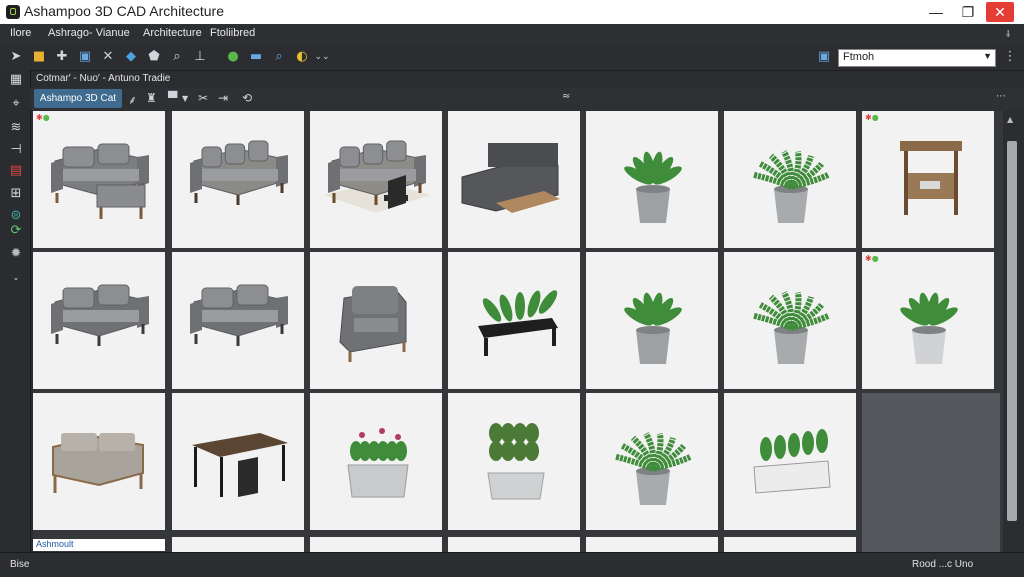 The height and width of the screenshot is (577, 1024). I want to click on gear-icon: ✹, so click(16, 254).